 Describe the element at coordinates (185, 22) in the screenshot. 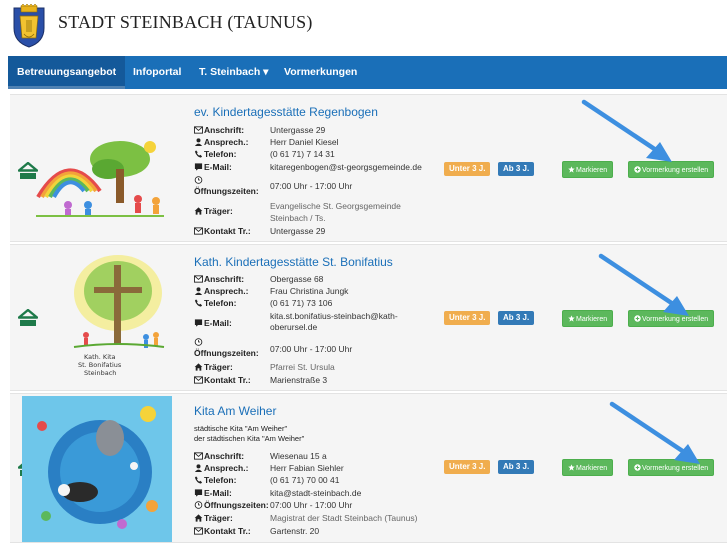

I see `site-title: STADT STEINBACH (TAUNUS)` at that location.